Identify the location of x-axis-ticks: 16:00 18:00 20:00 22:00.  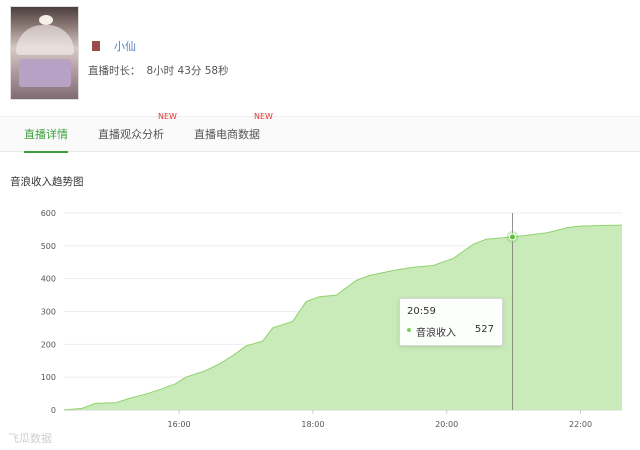
(380, 419).